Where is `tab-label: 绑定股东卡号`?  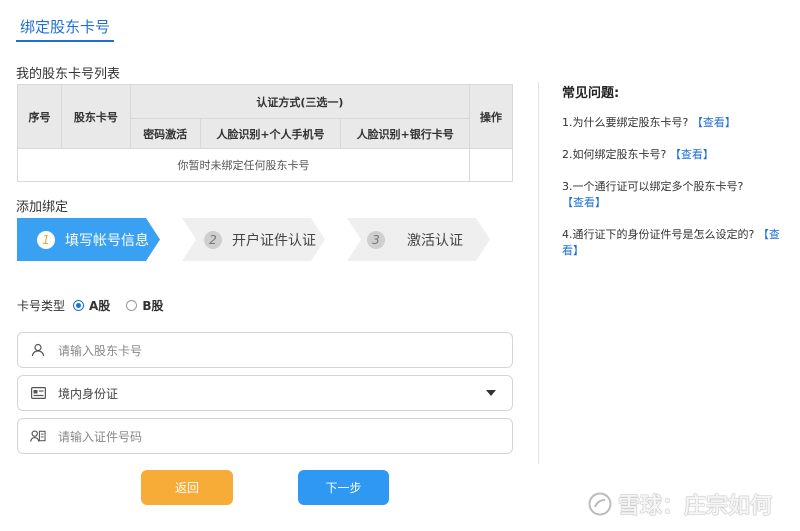 tab-label: 绑定股东卡号 is located at coordinates (65, 27).